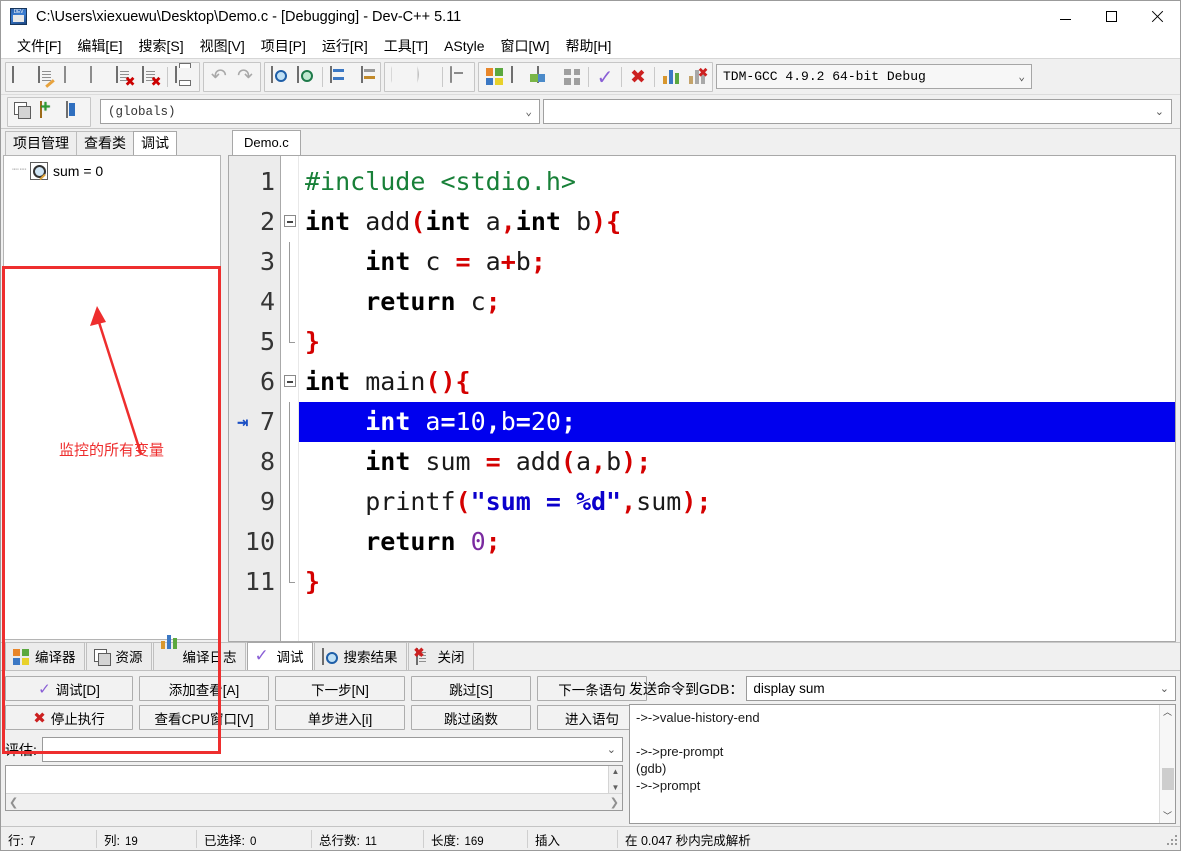 Image resolution: width=1181 pixels, height=851 pixels. I want to click on next-step-button: 下一步[N], so click(340, 688).